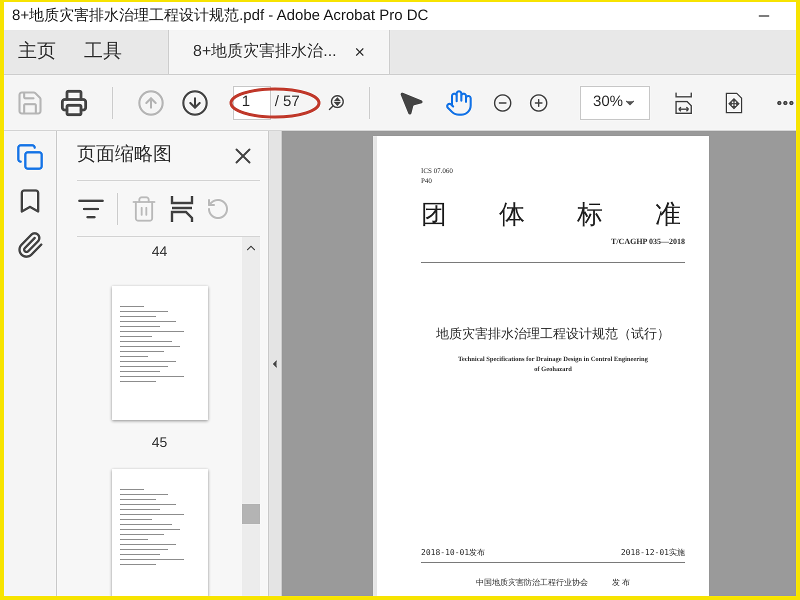 This screenshot has height=600, width=800. What do you see at coordinates (37, 52) in the screenshot?
I see `nav-tab: 主页` at bounding box center [37, 52].